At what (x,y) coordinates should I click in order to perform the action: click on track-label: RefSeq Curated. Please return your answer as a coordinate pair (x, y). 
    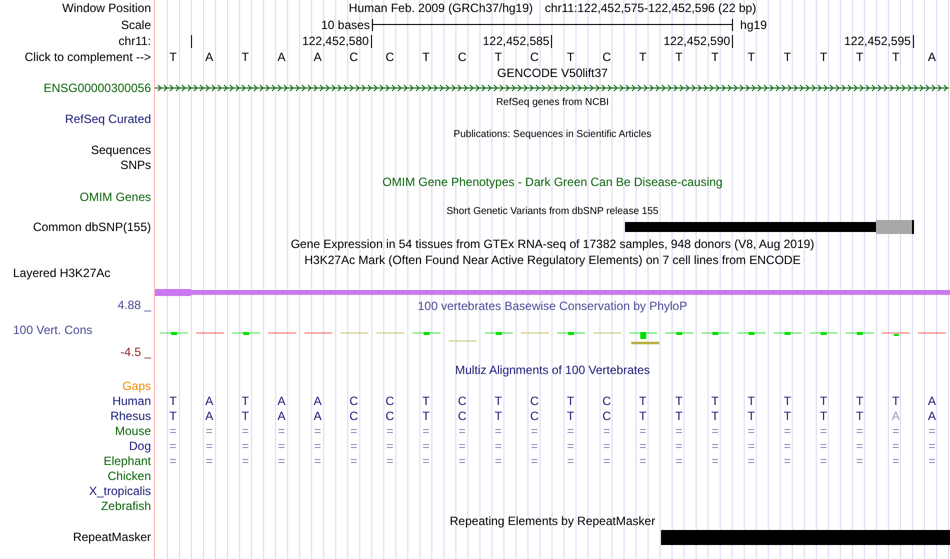
    Looking at the image, I should click on (107, 118).